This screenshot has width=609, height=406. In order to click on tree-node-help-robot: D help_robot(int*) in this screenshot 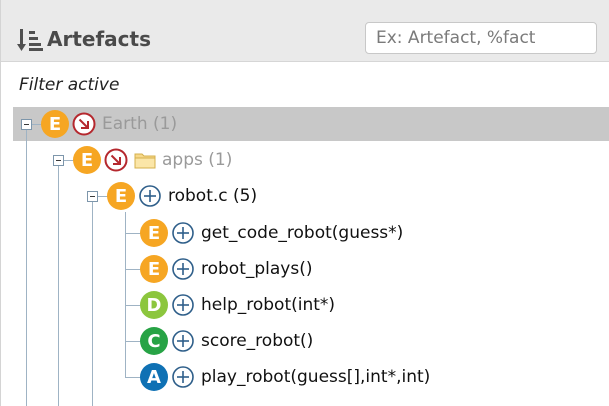, I will do `click(237, 305)`.